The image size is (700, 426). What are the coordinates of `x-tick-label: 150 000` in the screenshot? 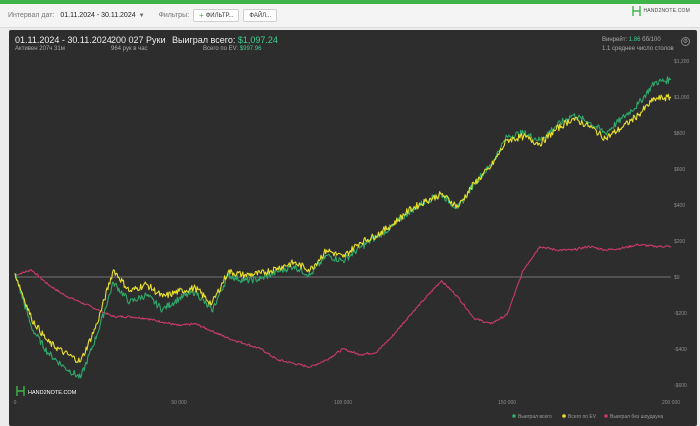 It's located at (507, 403).